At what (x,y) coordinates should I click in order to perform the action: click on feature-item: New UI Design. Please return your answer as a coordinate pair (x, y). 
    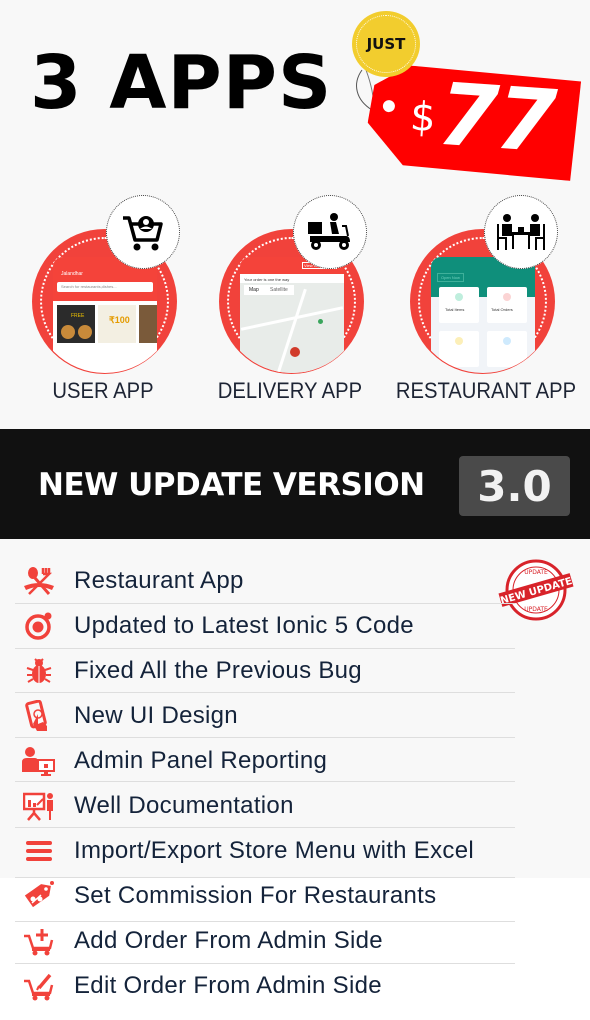
    Looking at the image, I should click on (265, 716).